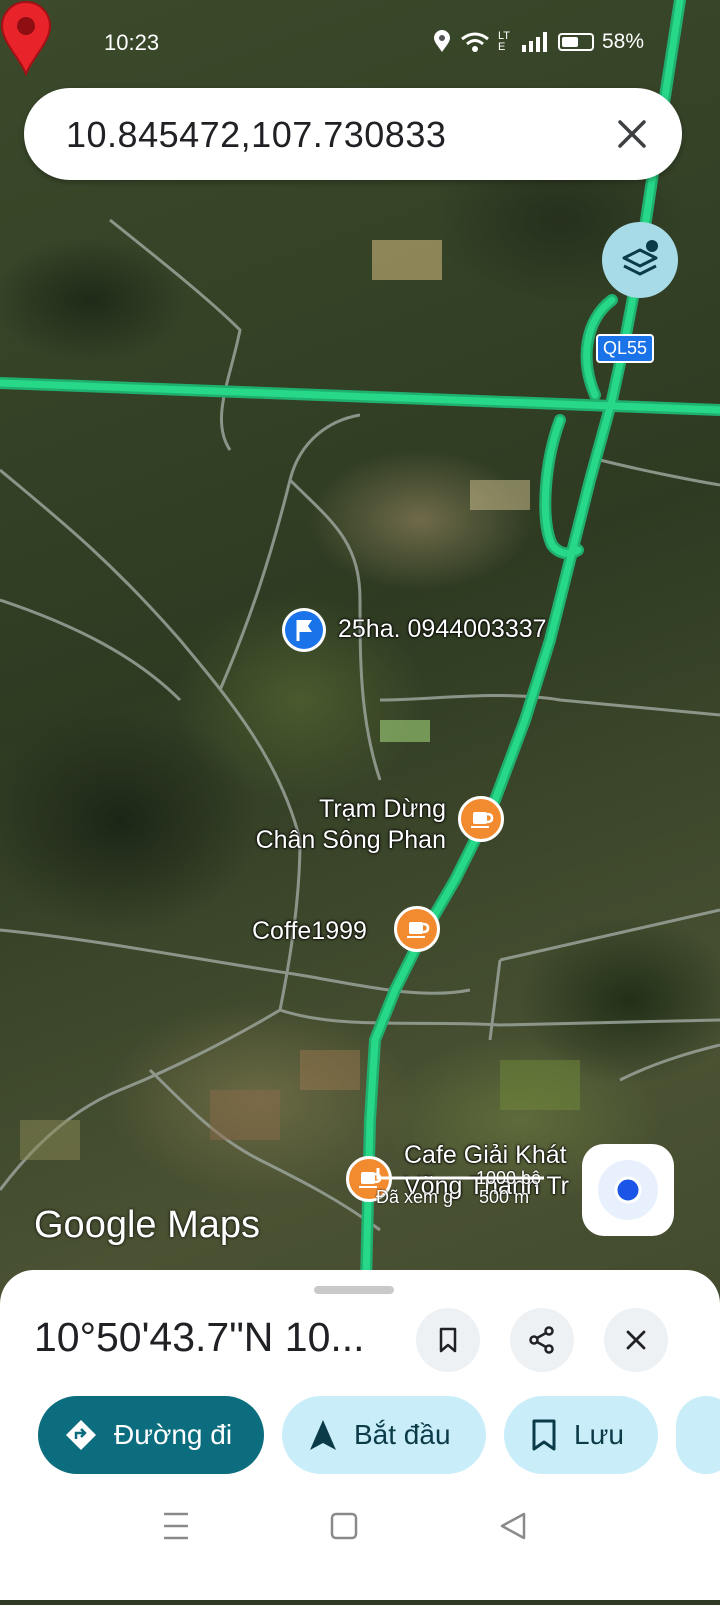 Image resolution: width=720 pixels, height=1605 pixels. Describe the element at coordinates (442, 629) in the screenshot. I see `poi-label-25ha: 25ha. 0944003337` at that location.